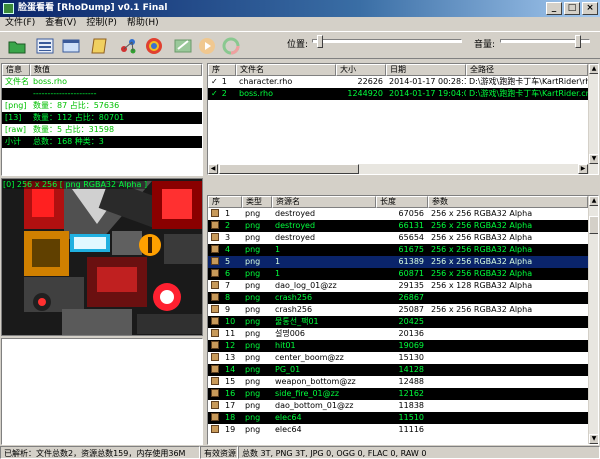  Describe the element at coordinates (485, 45) in the screenshot. I see `volume-label: 音量:` at that location.